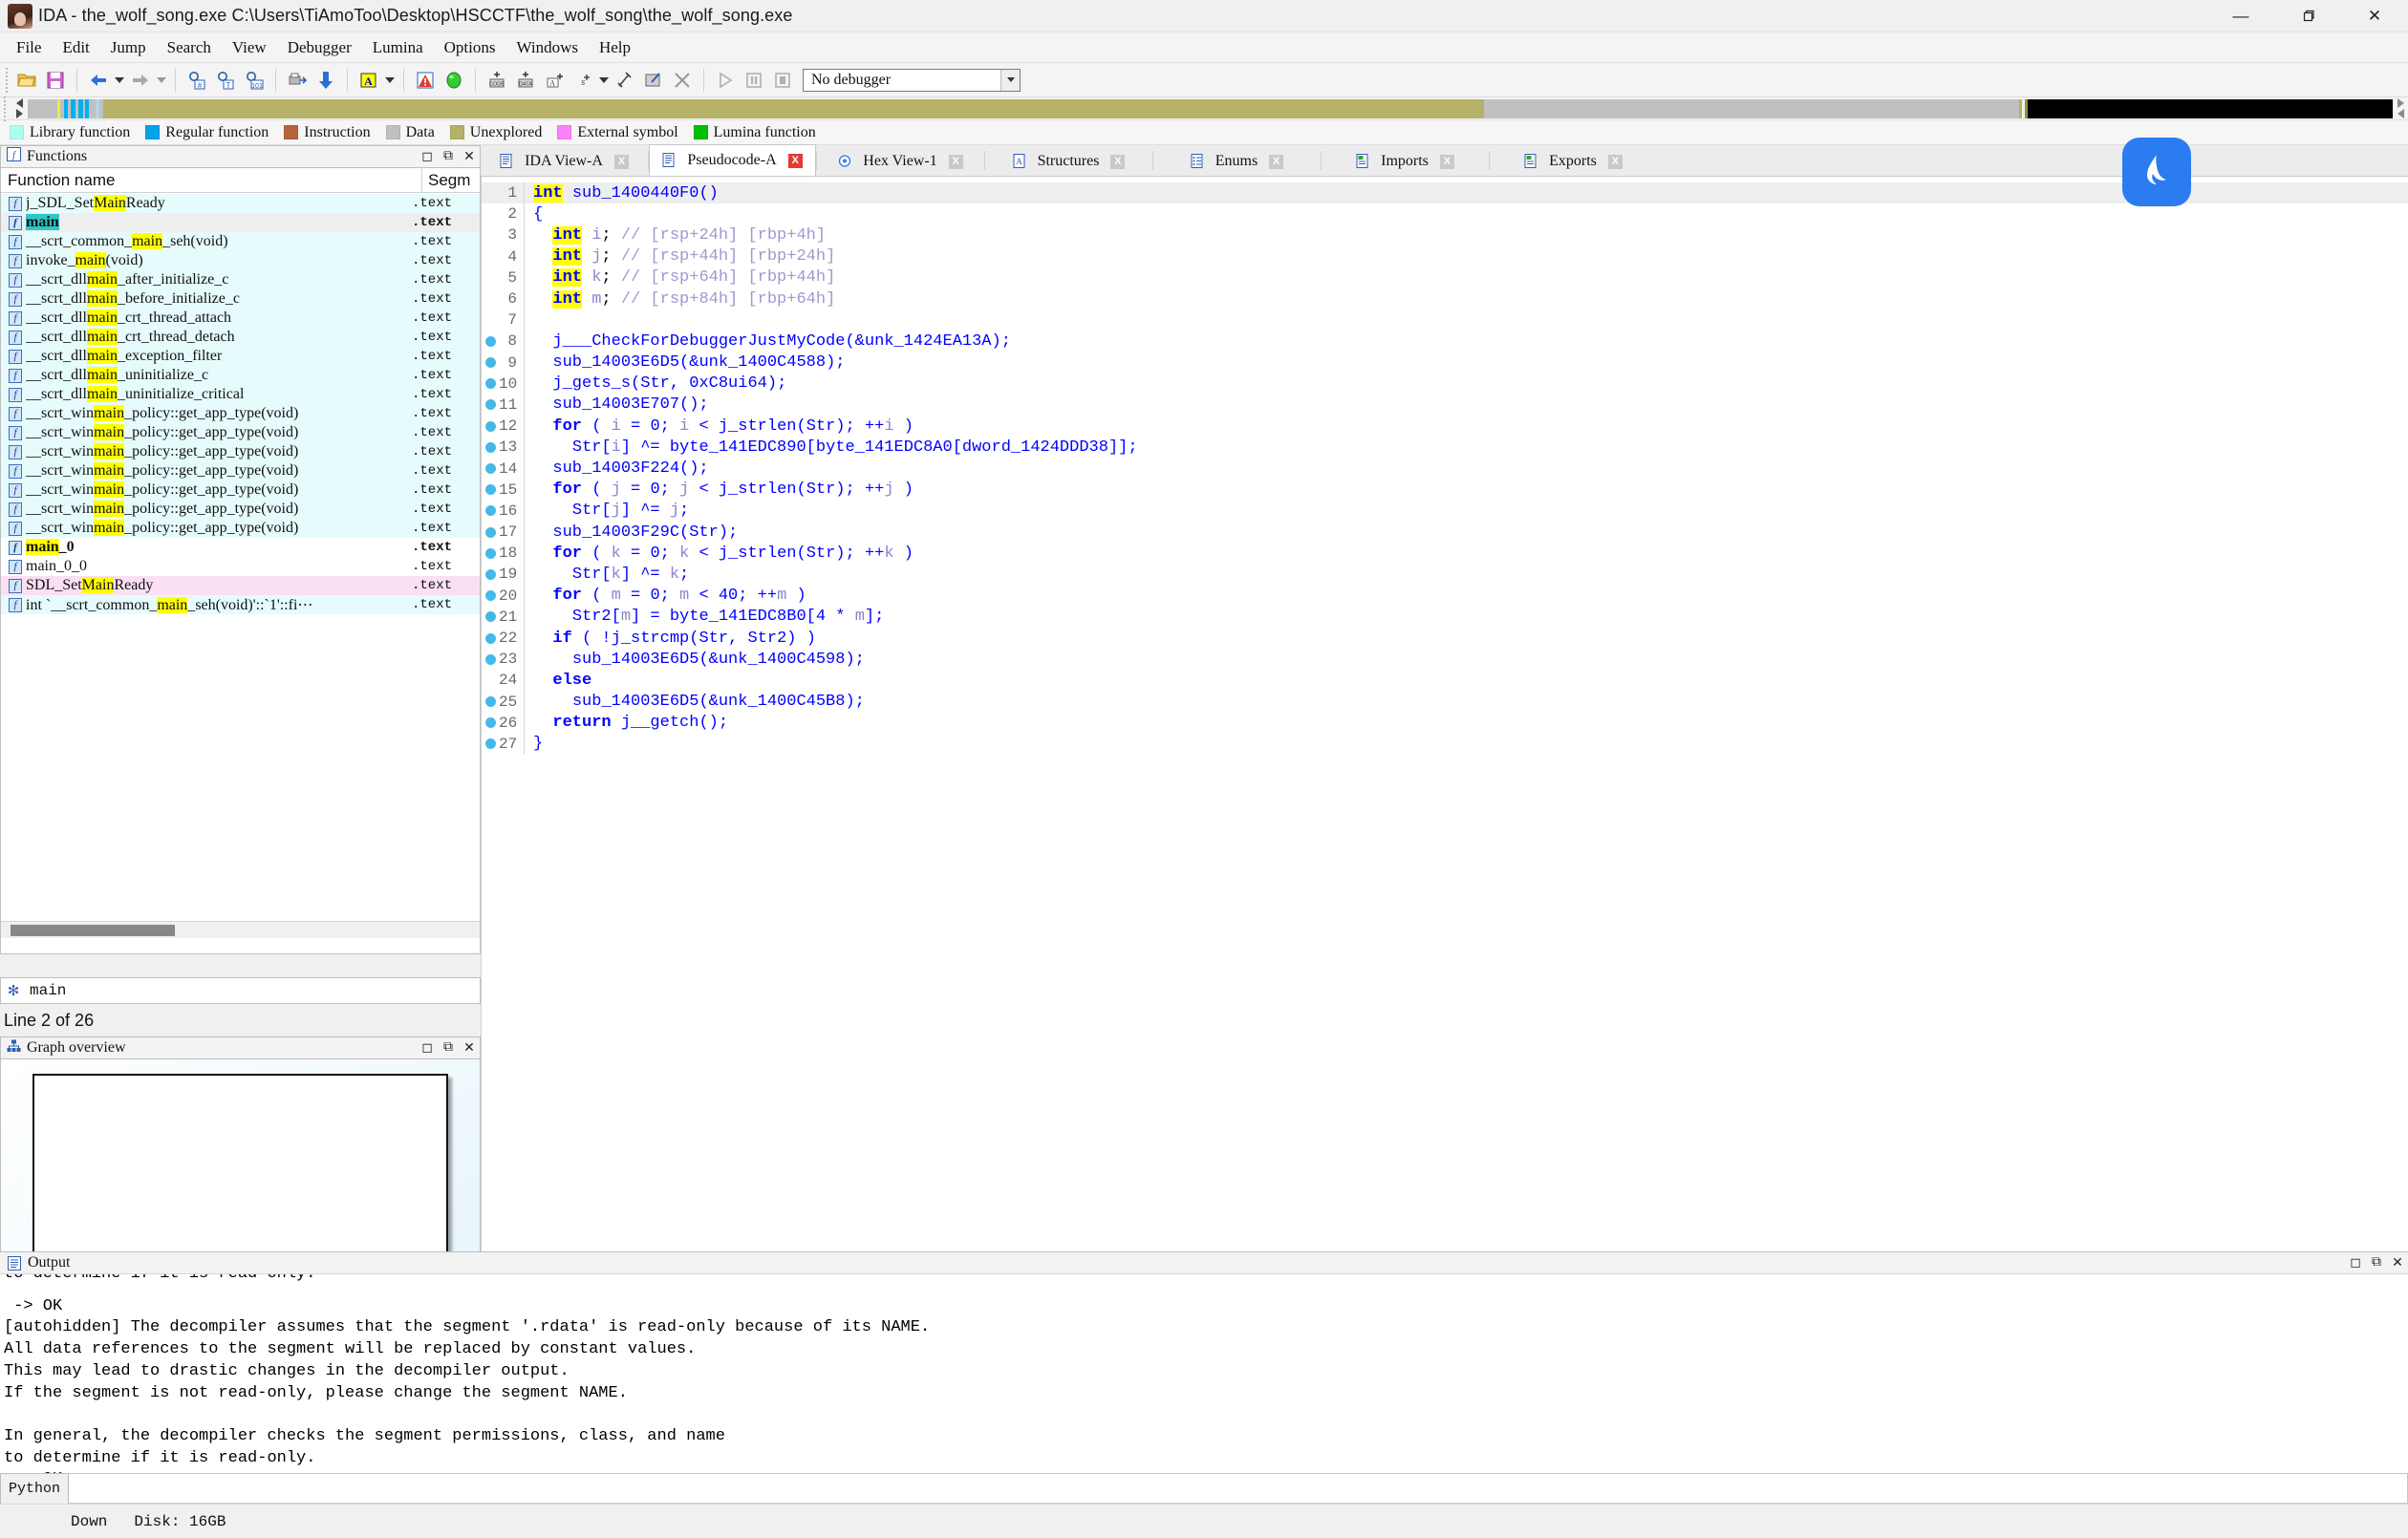  What do you see at coordinates (240, 1167) in the screenshot?
I see `graph-viewport-rect` at bounding box center [240, 1167].